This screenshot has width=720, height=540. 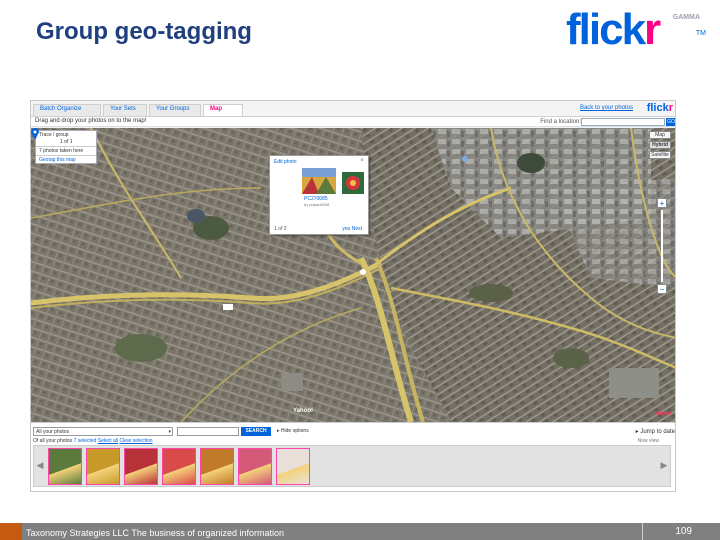 I want to click on close-icon: ×, so click(x=362, y=161).